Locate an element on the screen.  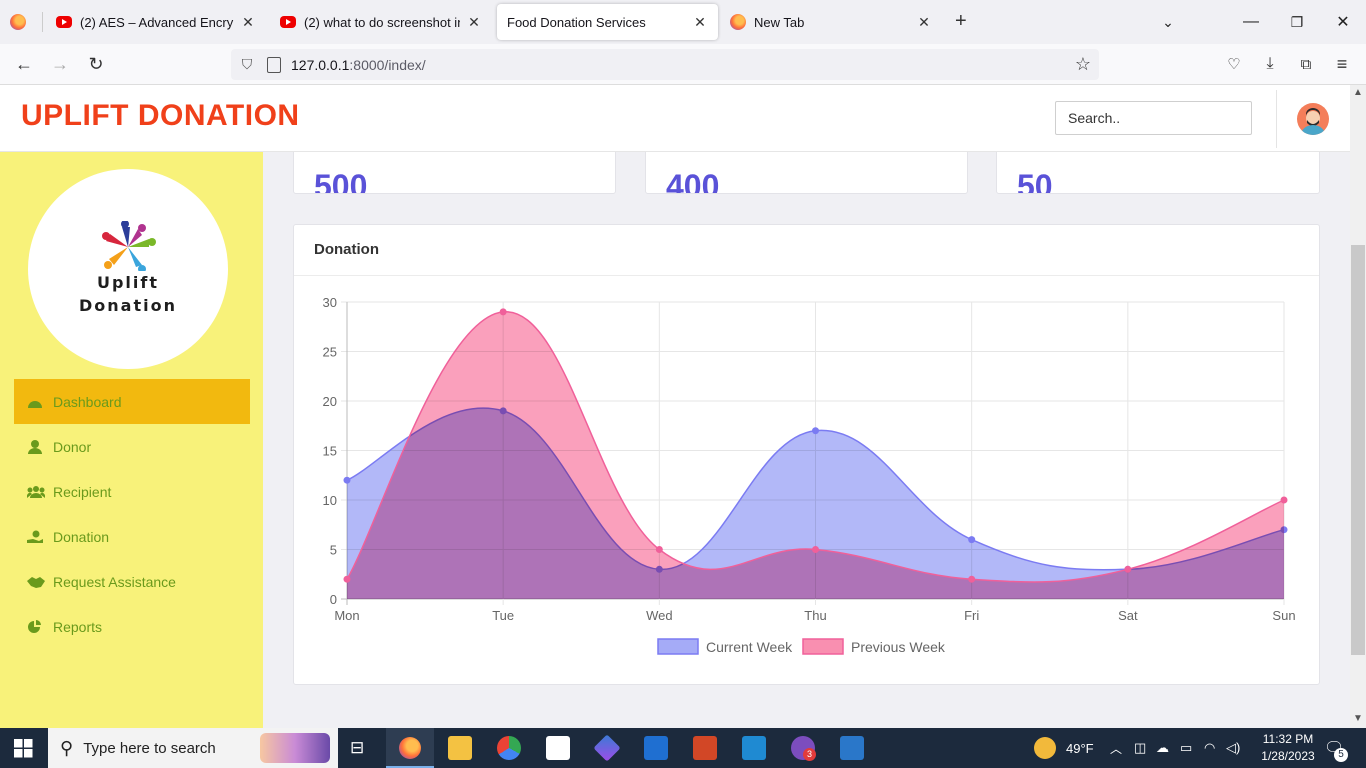
extensions-icon: ⧉ is located at coordinates (1306, 64).